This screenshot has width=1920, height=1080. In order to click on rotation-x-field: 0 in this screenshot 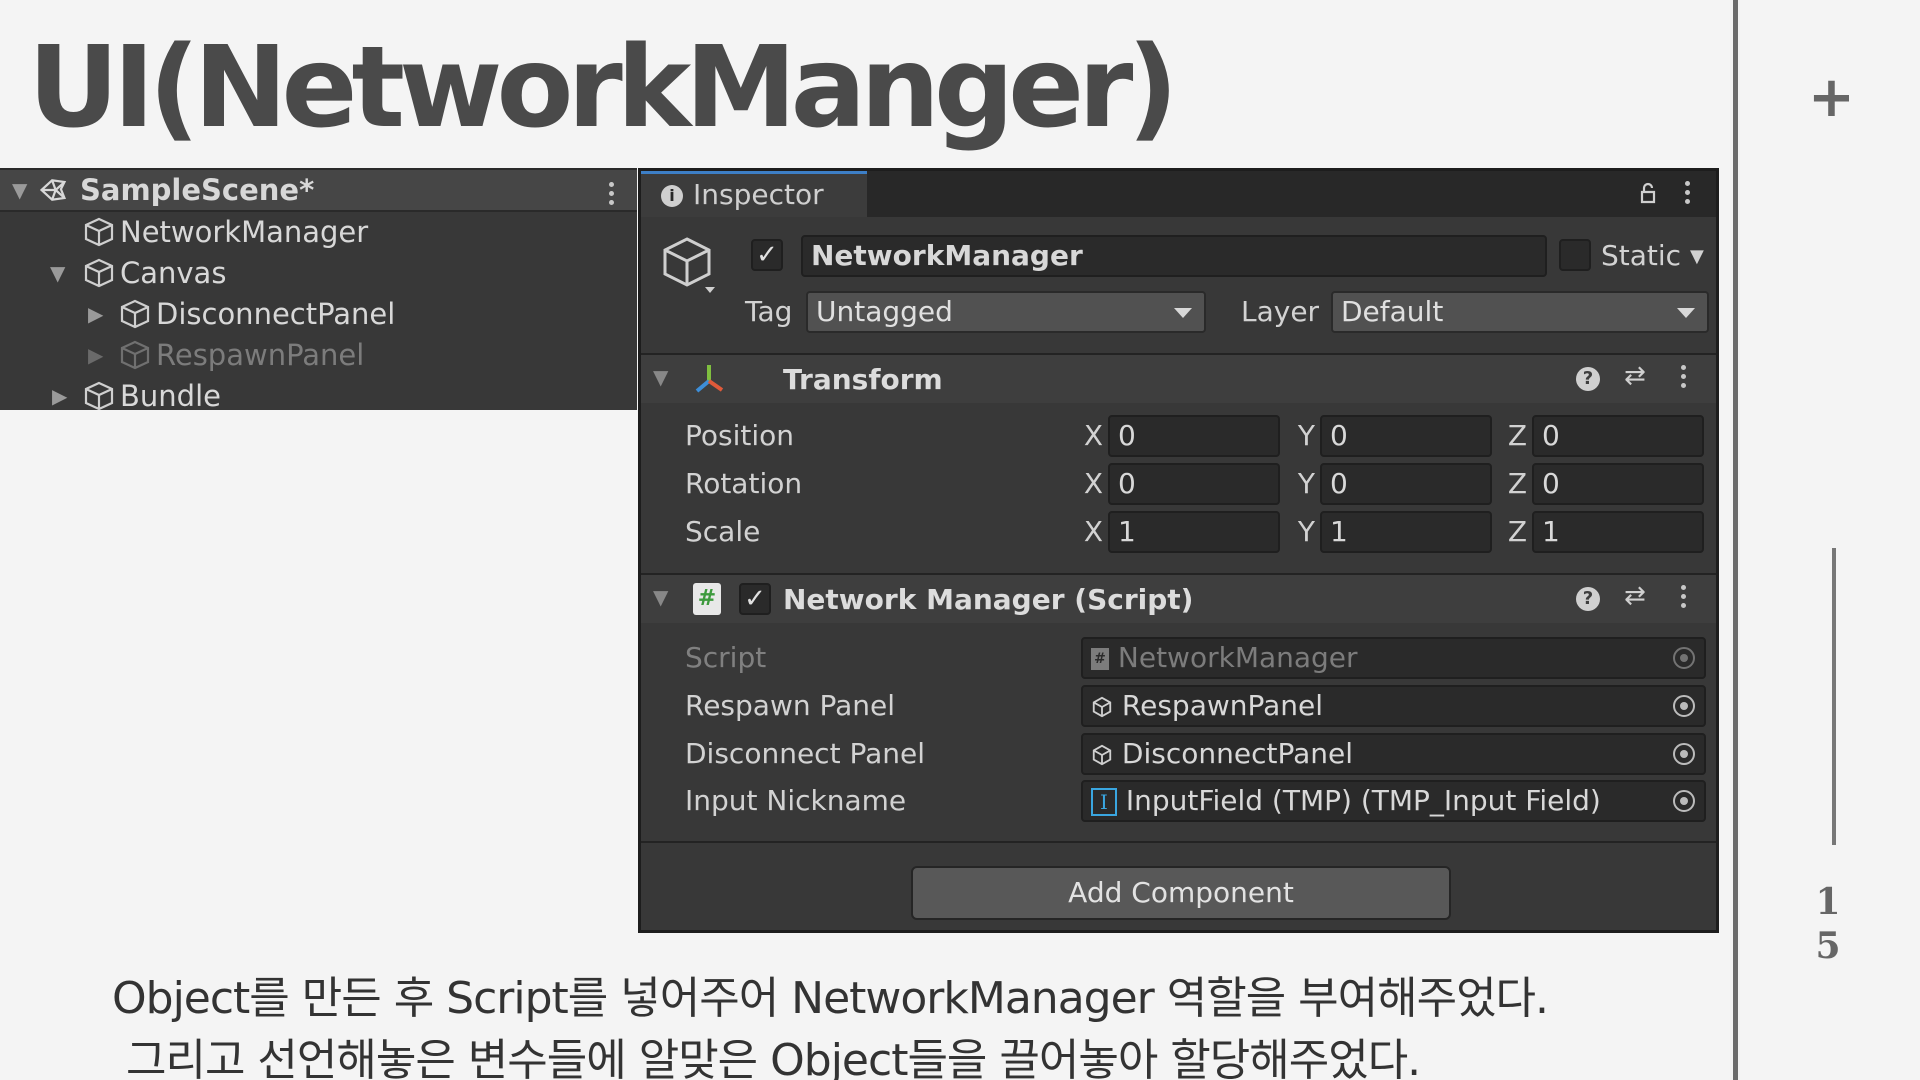, I will do `click(1194, 484)`.